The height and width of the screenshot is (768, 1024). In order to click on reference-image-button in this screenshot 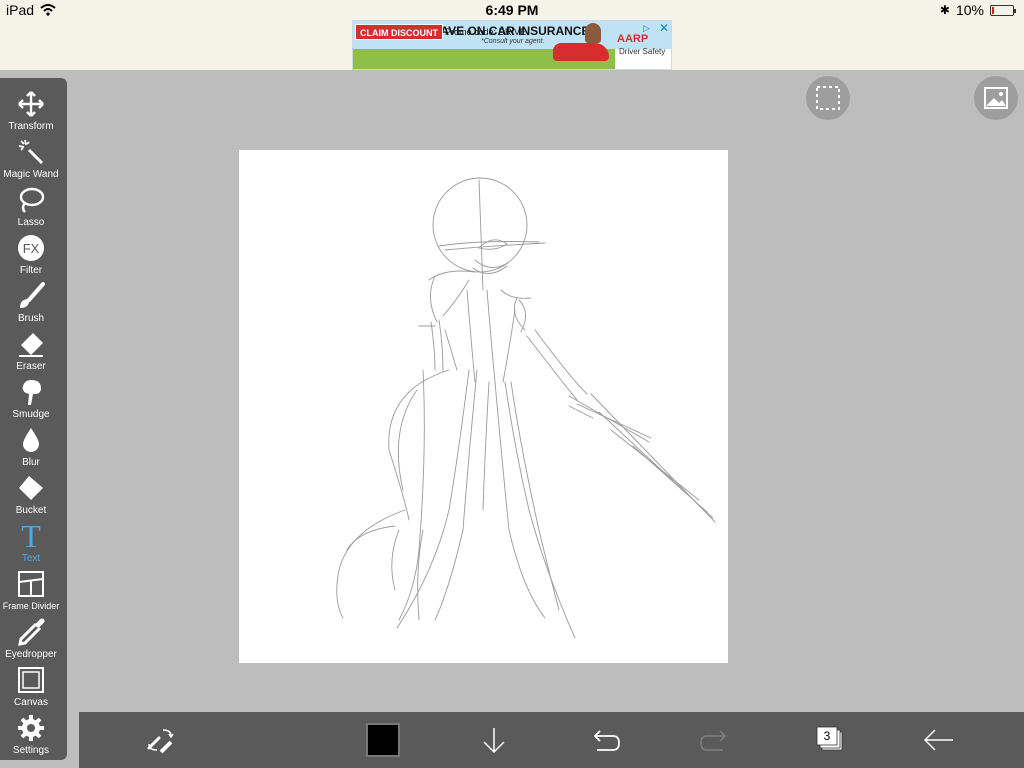, I will do `click(996, 98)`.